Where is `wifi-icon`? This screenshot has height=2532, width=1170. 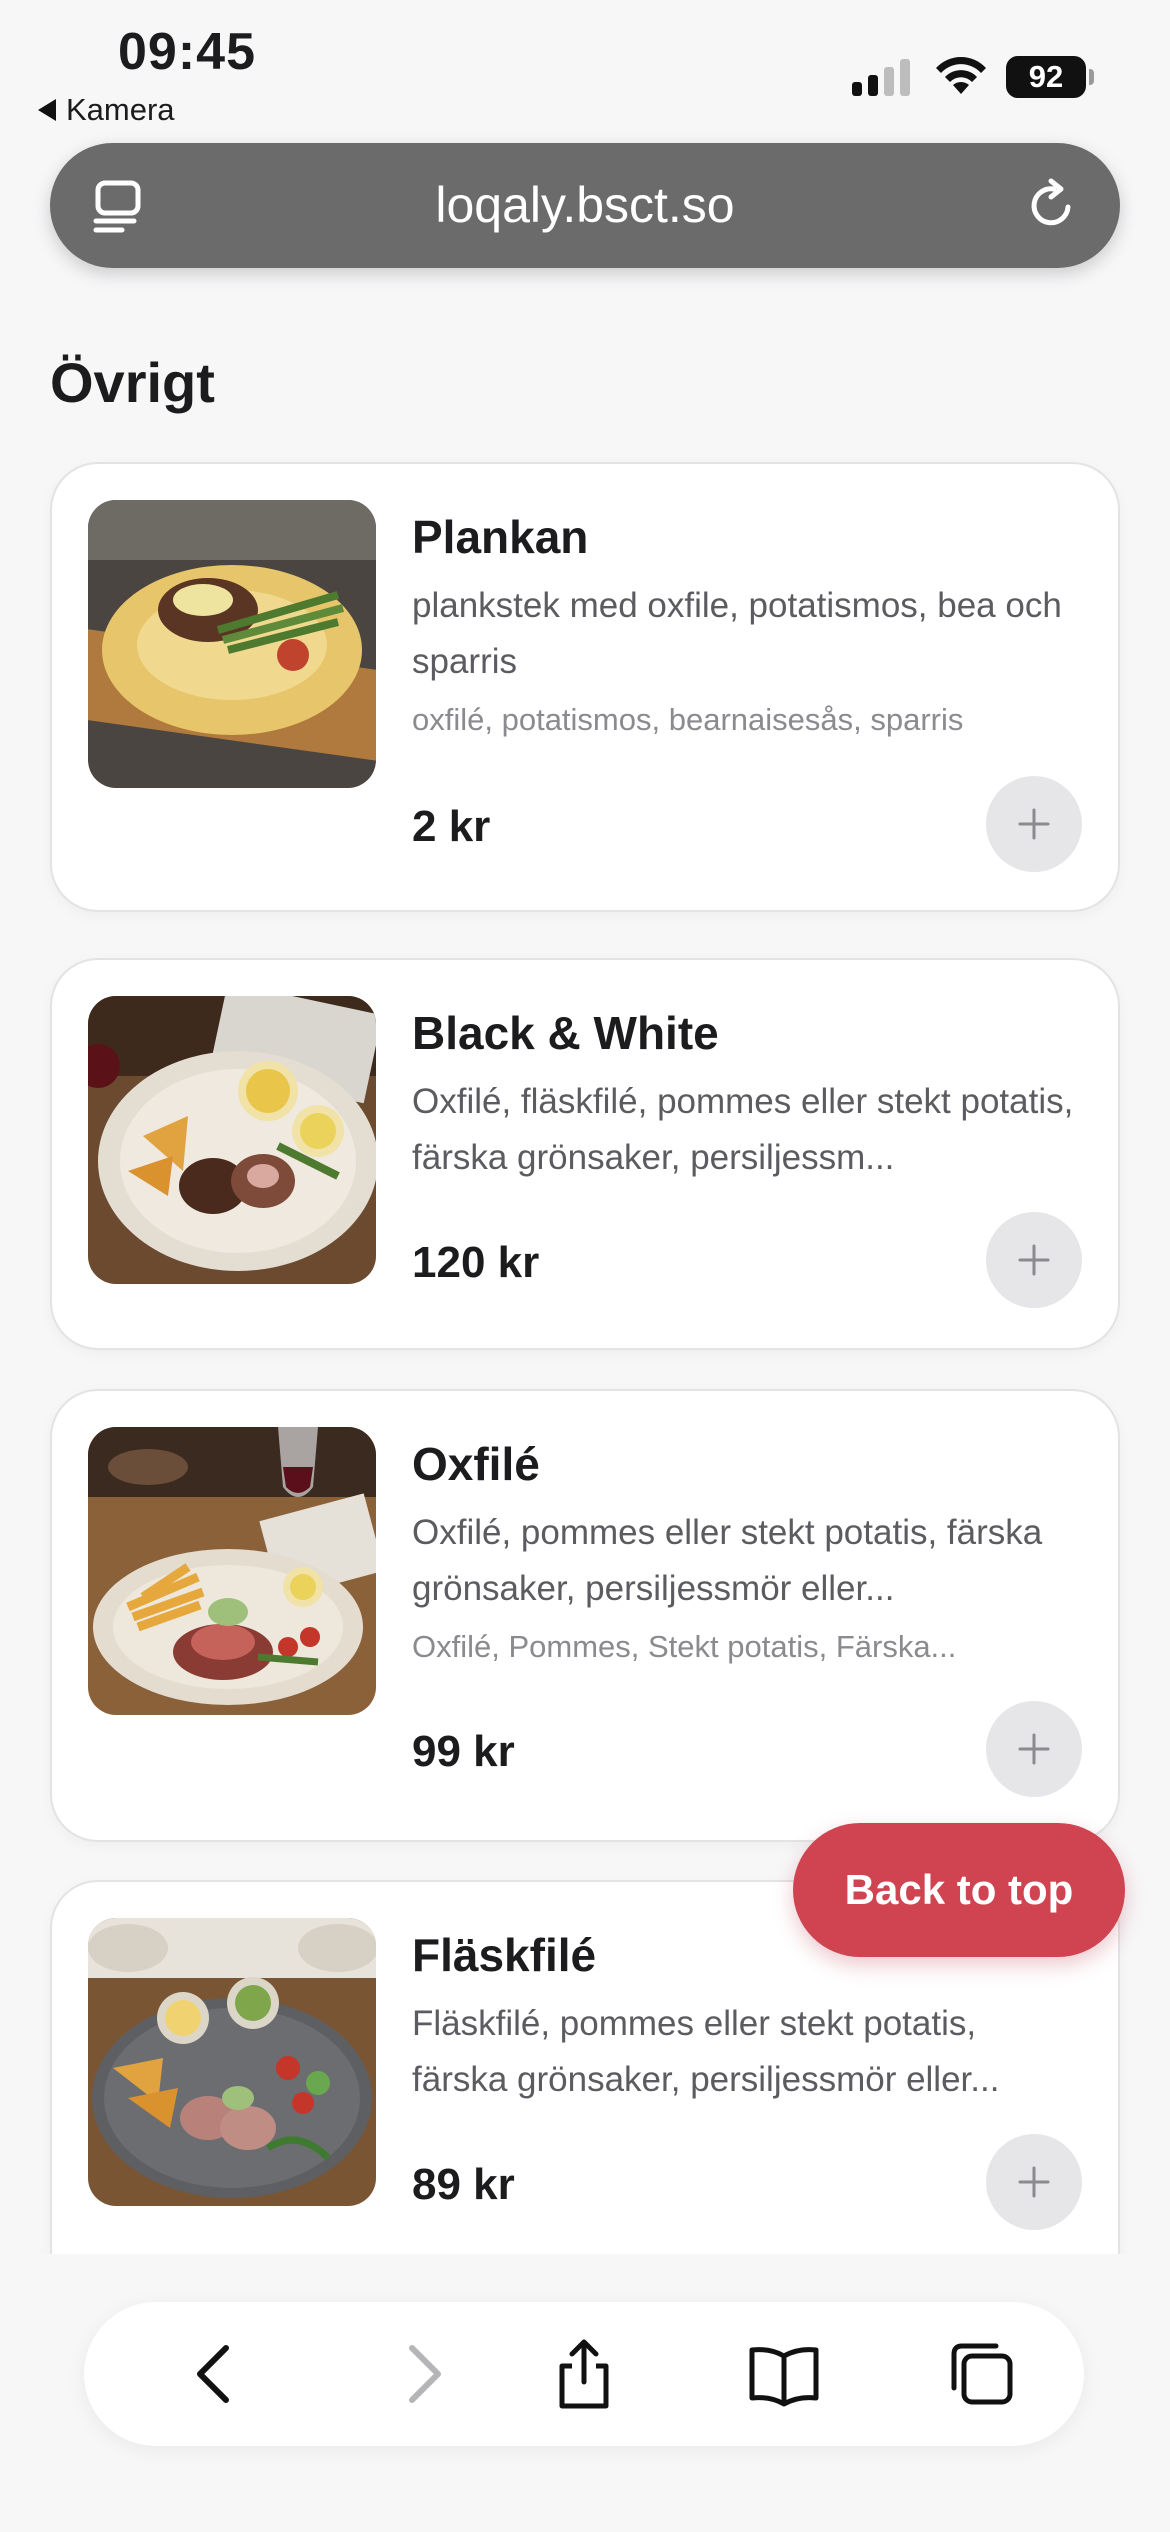 wifi-icon is located at coordinates (961, 75).